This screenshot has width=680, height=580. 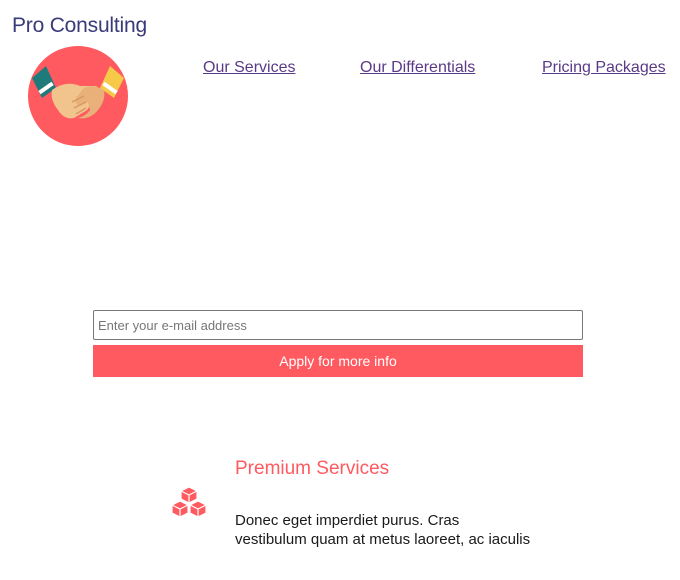 What do you see at coordinates (79, 25) in the screenshot?
I see `brand-title: Pro Consulting` at bounding box center [79, 25].